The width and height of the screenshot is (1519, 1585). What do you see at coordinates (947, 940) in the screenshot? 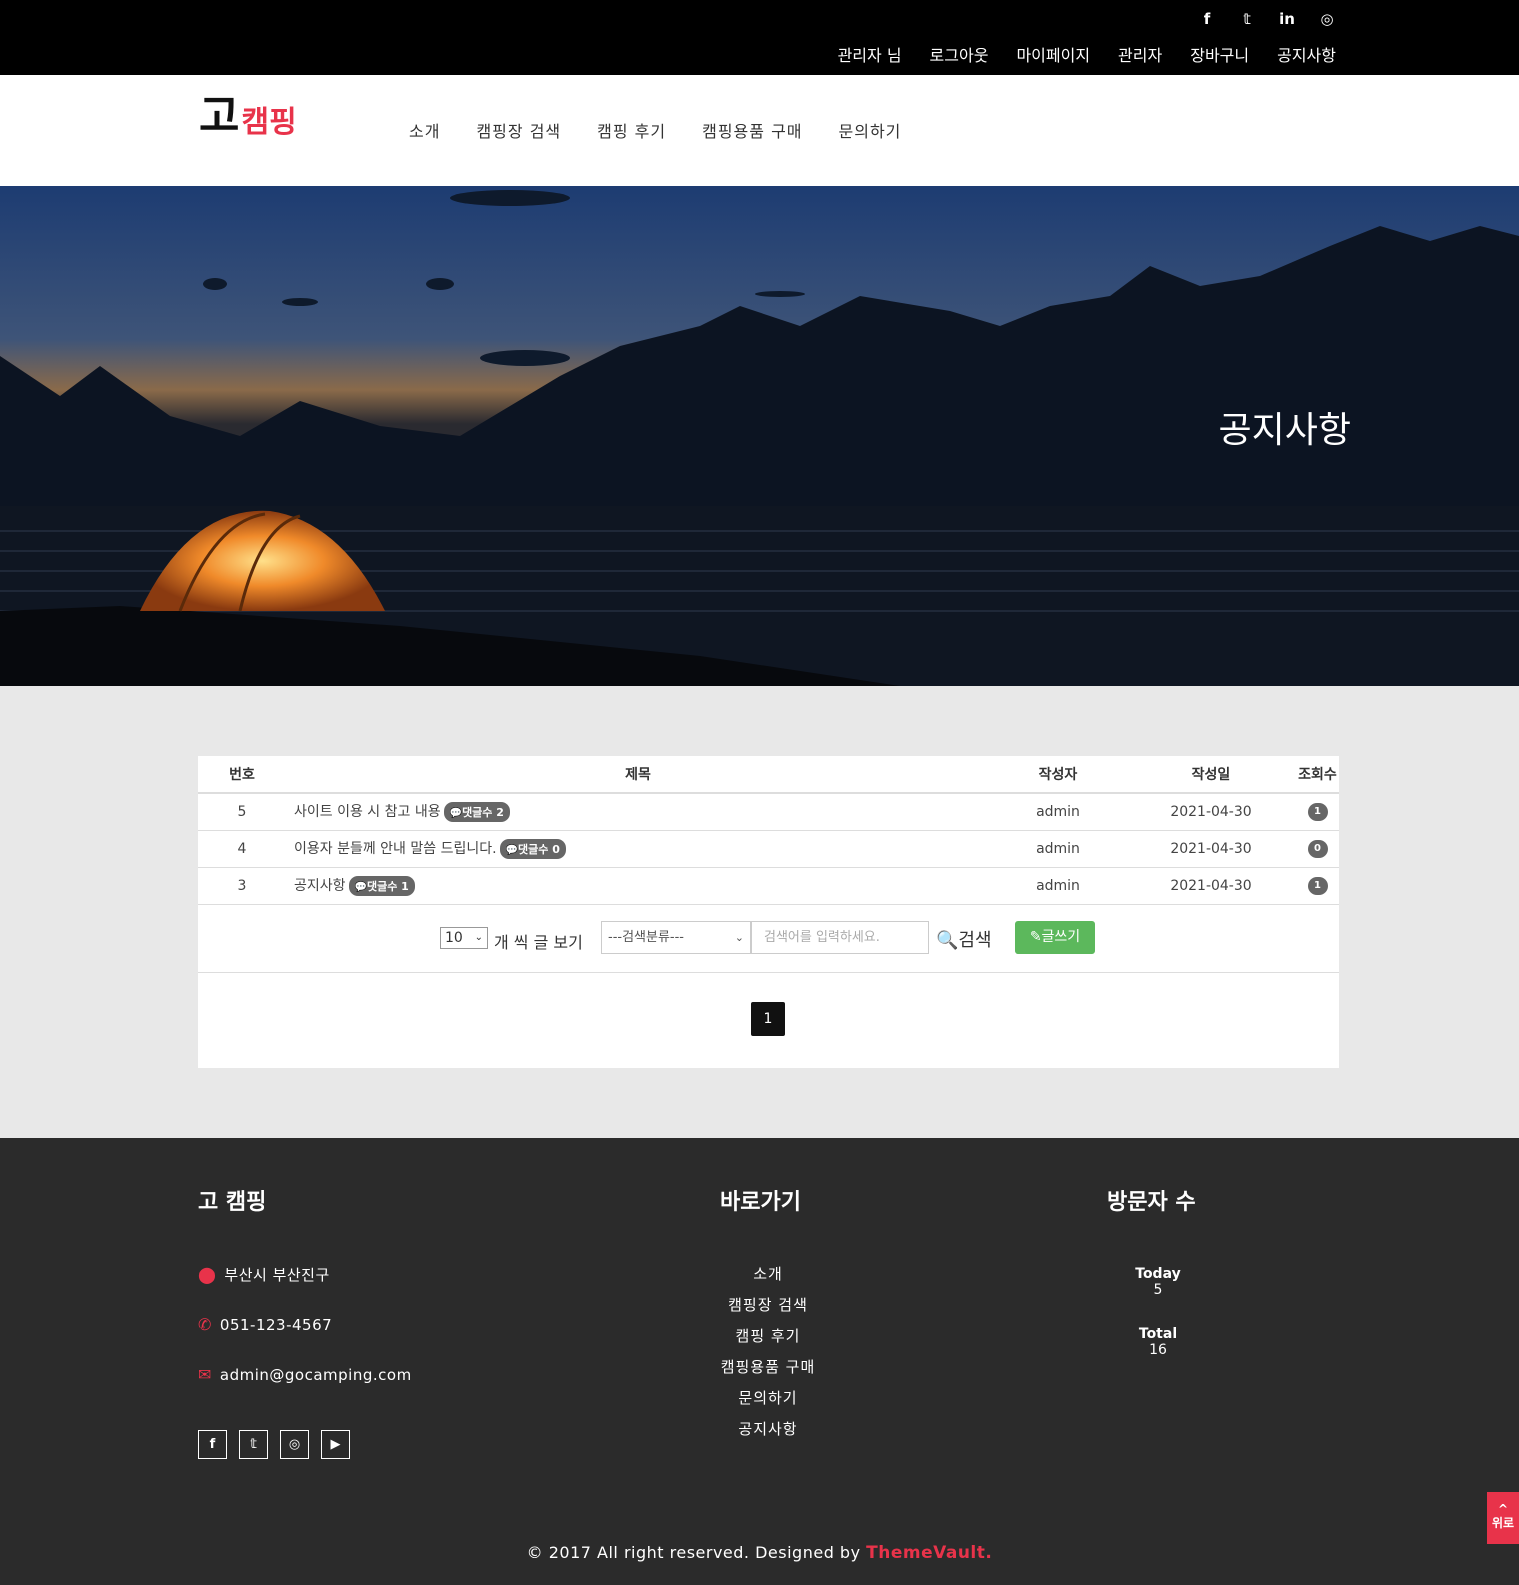
I see `search-icon: 🔍` at bounding box center [947, 940].